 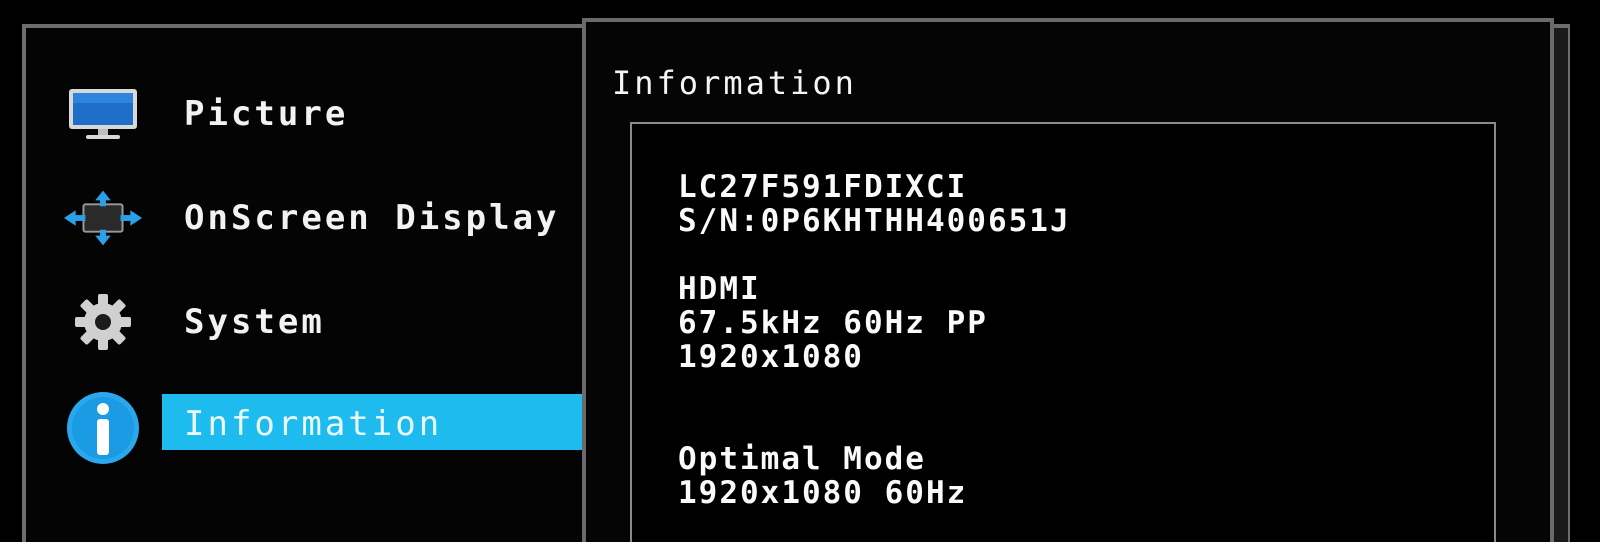 I want to click on current-resolution: 1920x1080, so click(x=771, y=357).